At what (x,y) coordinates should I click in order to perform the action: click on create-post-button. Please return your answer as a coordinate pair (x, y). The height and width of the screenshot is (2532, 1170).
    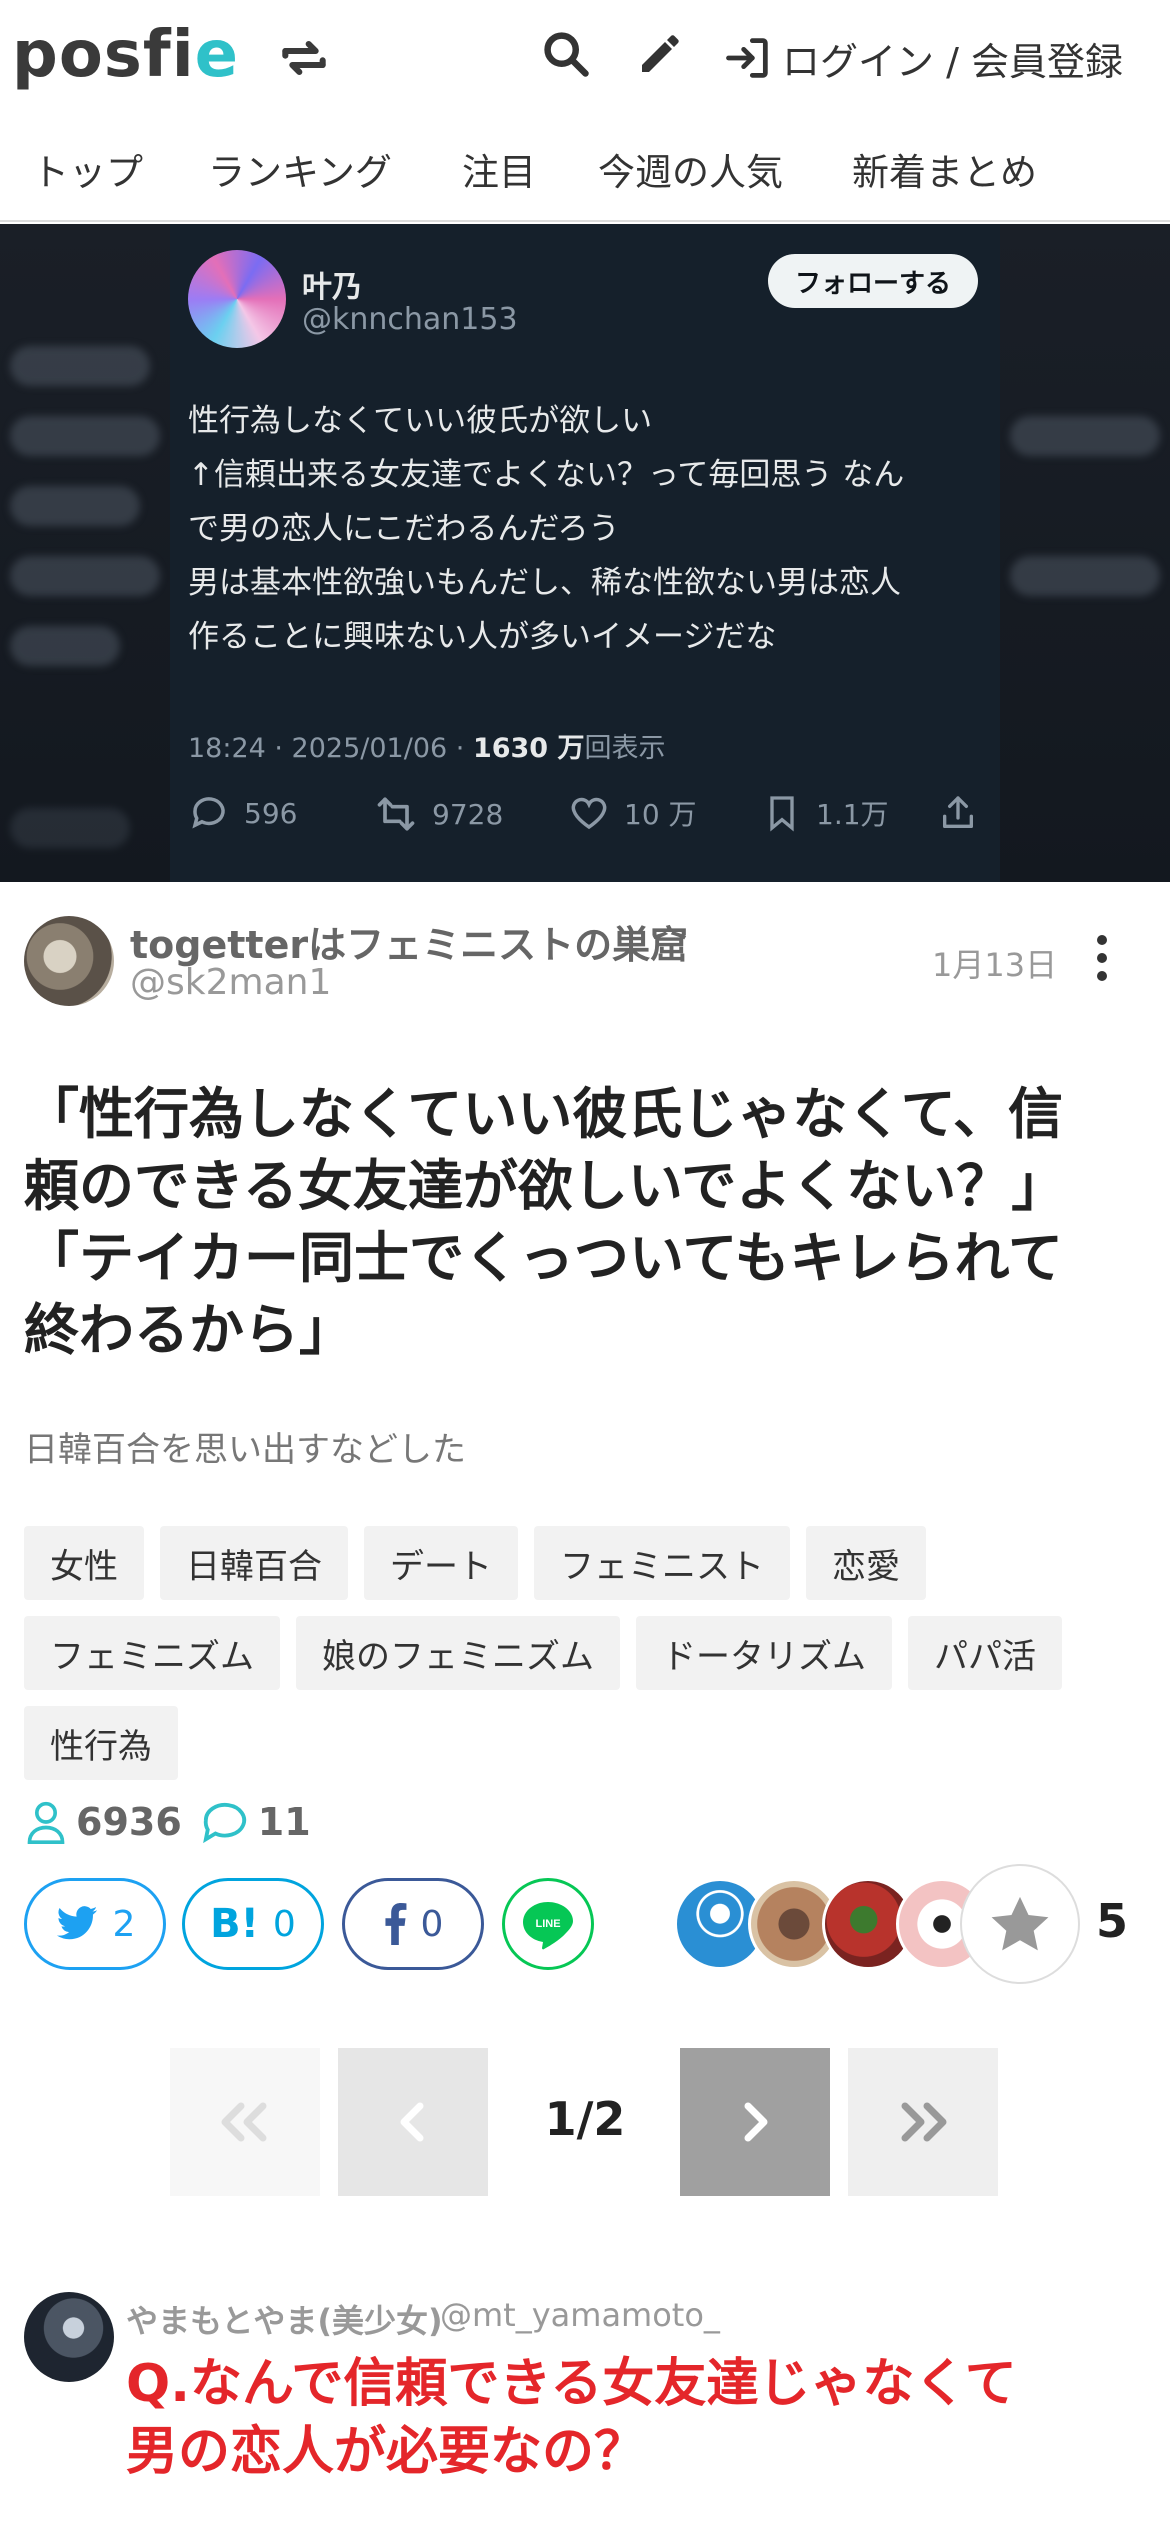
    Looking at the image, I should click on (660, 54).